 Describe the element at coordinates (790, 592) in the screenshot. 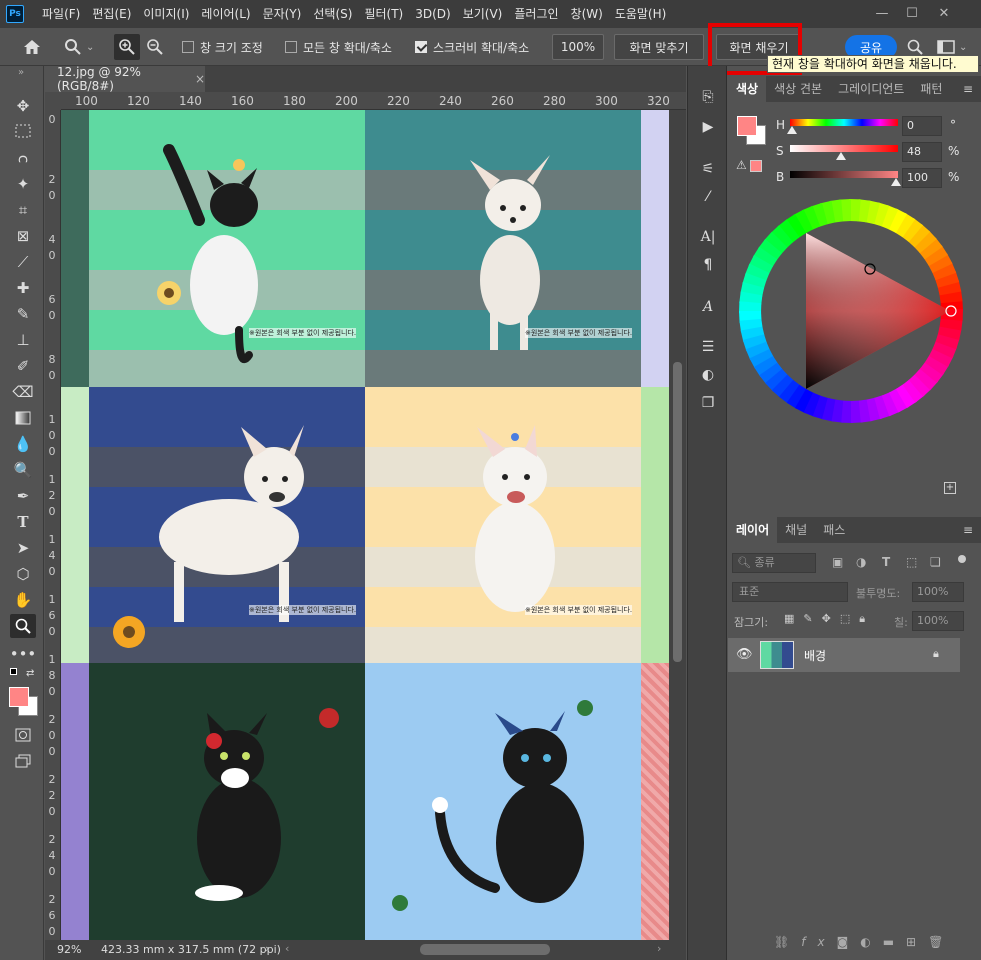

I see `blend-mode-select: 표준` at that location.